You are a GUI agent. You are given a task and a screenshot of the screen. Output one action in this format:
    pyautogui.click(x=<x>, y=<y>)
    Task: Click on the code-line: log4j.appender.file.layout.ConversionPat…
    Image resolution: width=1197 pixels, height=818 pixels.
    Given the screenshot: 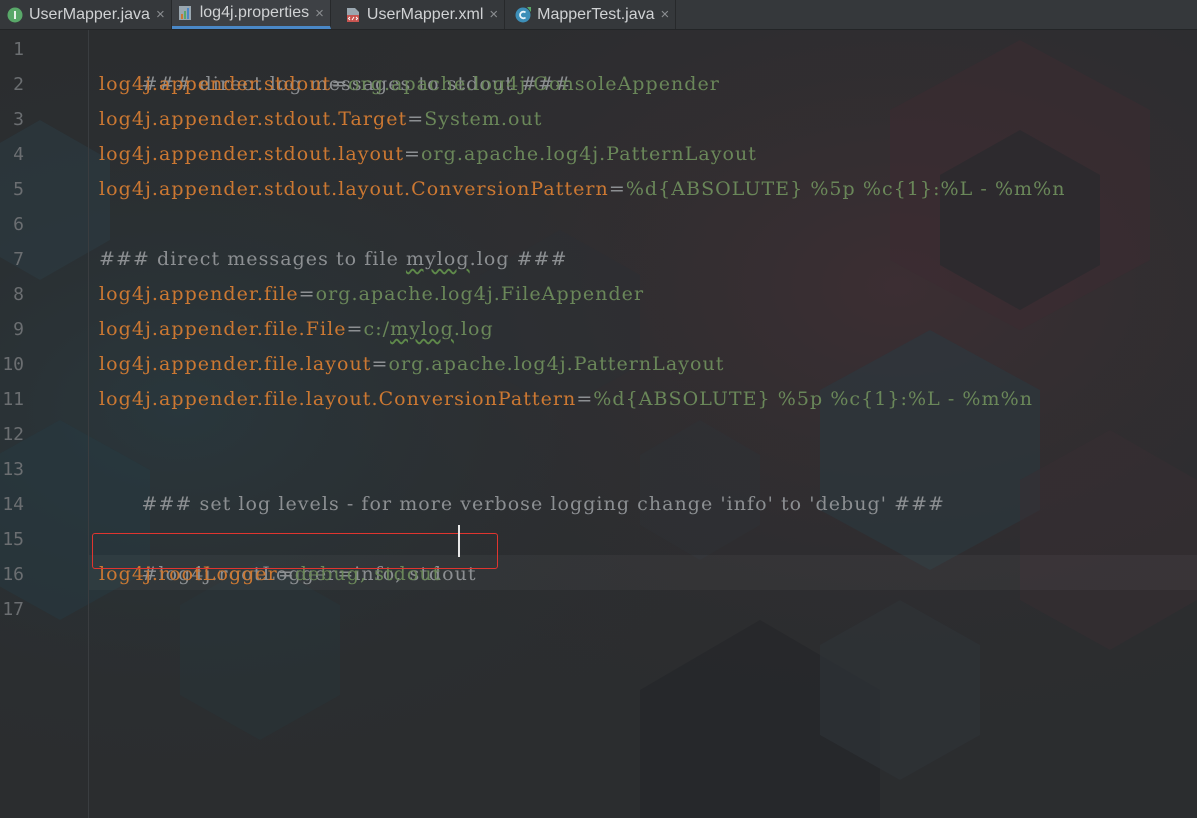 What is the action you would take?
    pyautogui.click(x=566, y=399)
    